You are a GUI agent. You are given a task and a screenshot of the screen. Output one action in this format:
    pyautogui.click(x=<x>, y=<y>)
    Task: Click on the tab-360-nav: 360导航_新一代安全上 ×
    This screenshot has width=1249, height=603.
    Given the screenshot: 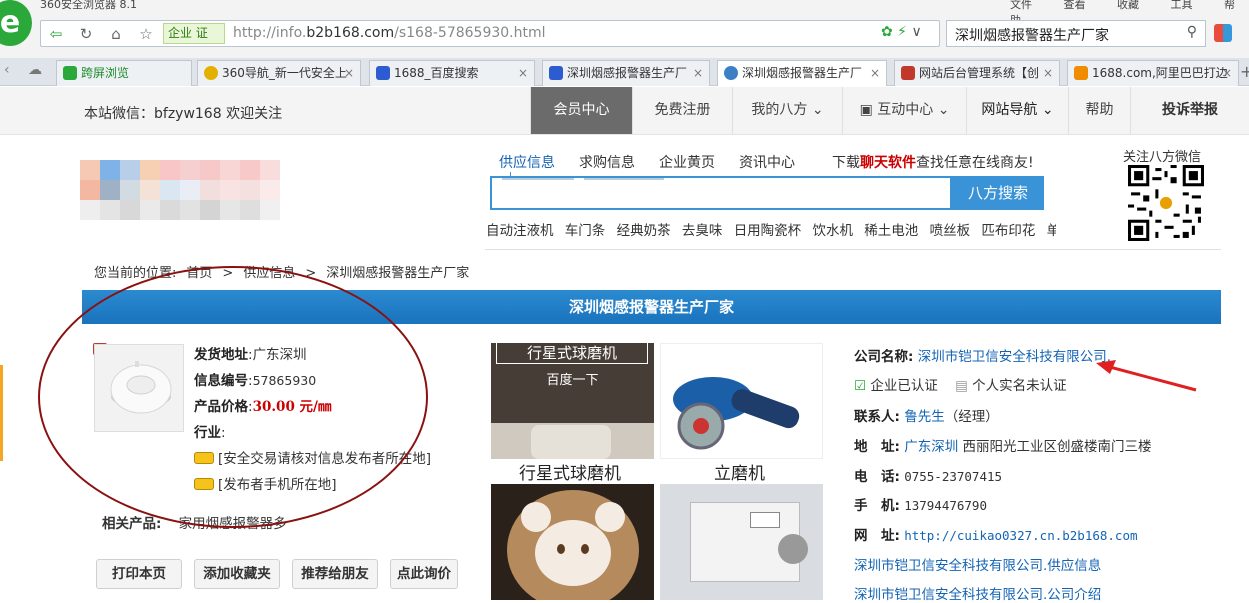 What is the action you would take?
    pyautogui.click(x=279, y=73)
    